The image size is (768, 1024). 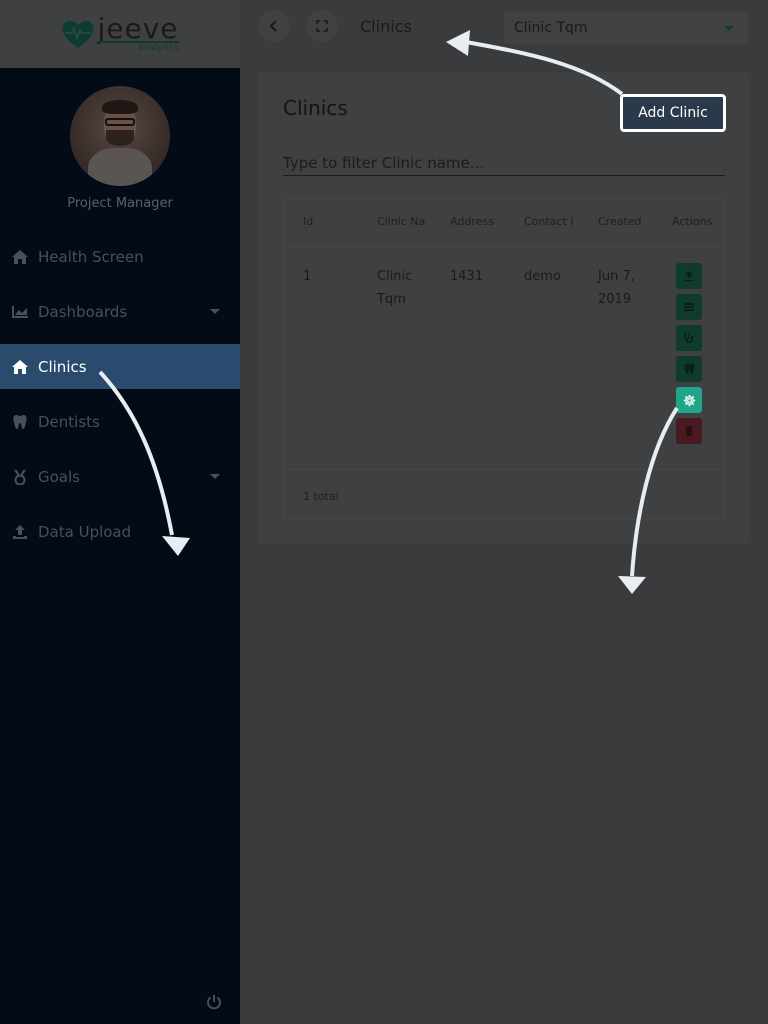 What do you see at coordinates (542, 276) in the screenshot?
I see `cell-contact: demo` at bounding box center [542, 276].